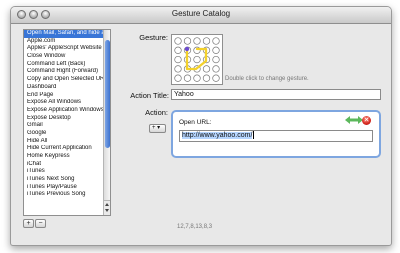  I want to click on scroll-down-icon, so click(107, 210).